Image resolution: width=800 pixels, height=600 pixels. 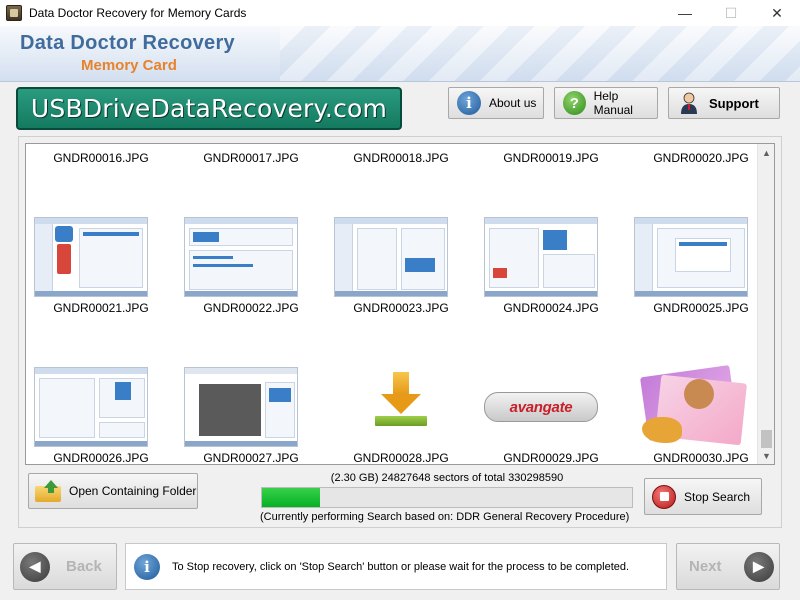 I want to click on about-us-button: i About us, so click(x=496, y=103).